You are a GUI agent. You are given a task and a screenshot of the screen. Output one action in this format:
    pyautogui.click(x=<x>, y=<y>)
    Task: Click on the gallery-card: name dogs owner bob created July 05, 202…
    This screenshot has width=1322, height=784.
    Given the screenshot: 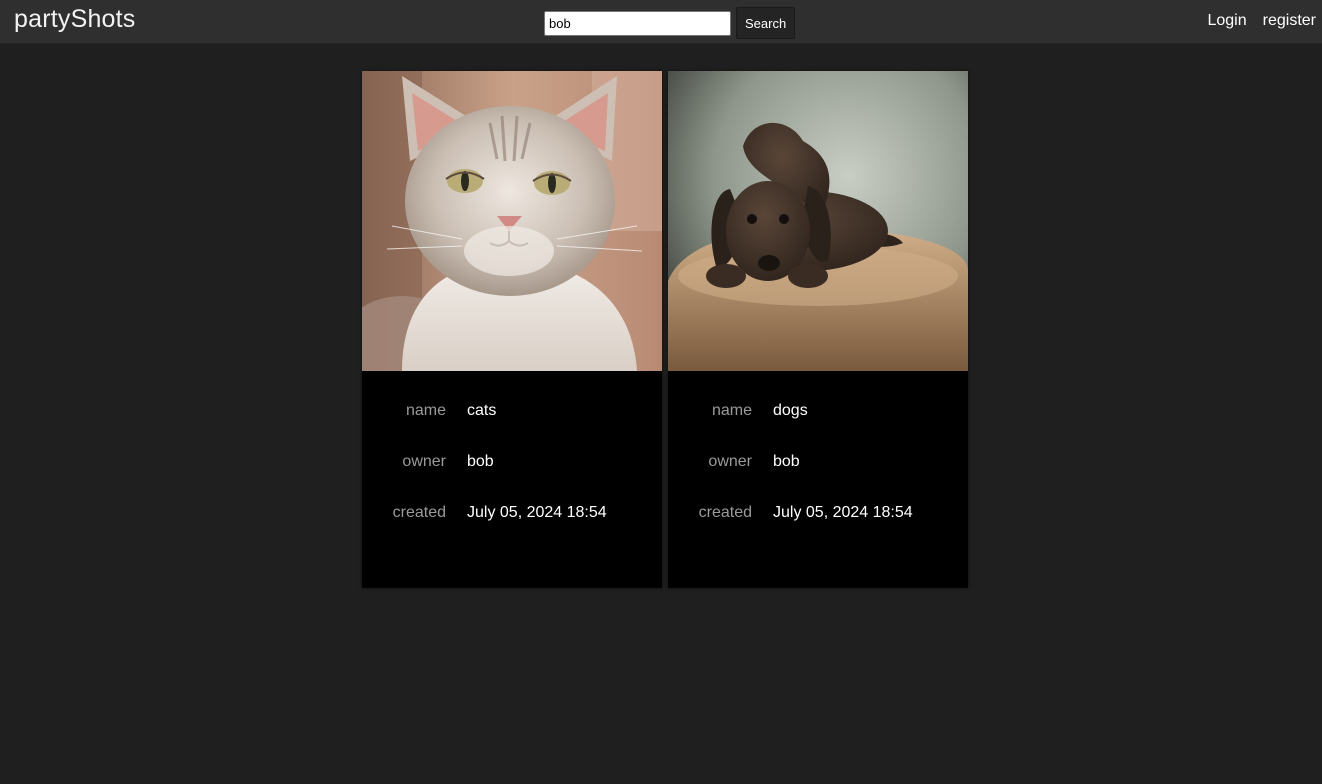 What is the action you would take?
    pyautogui.click(x=818, y=329)
    